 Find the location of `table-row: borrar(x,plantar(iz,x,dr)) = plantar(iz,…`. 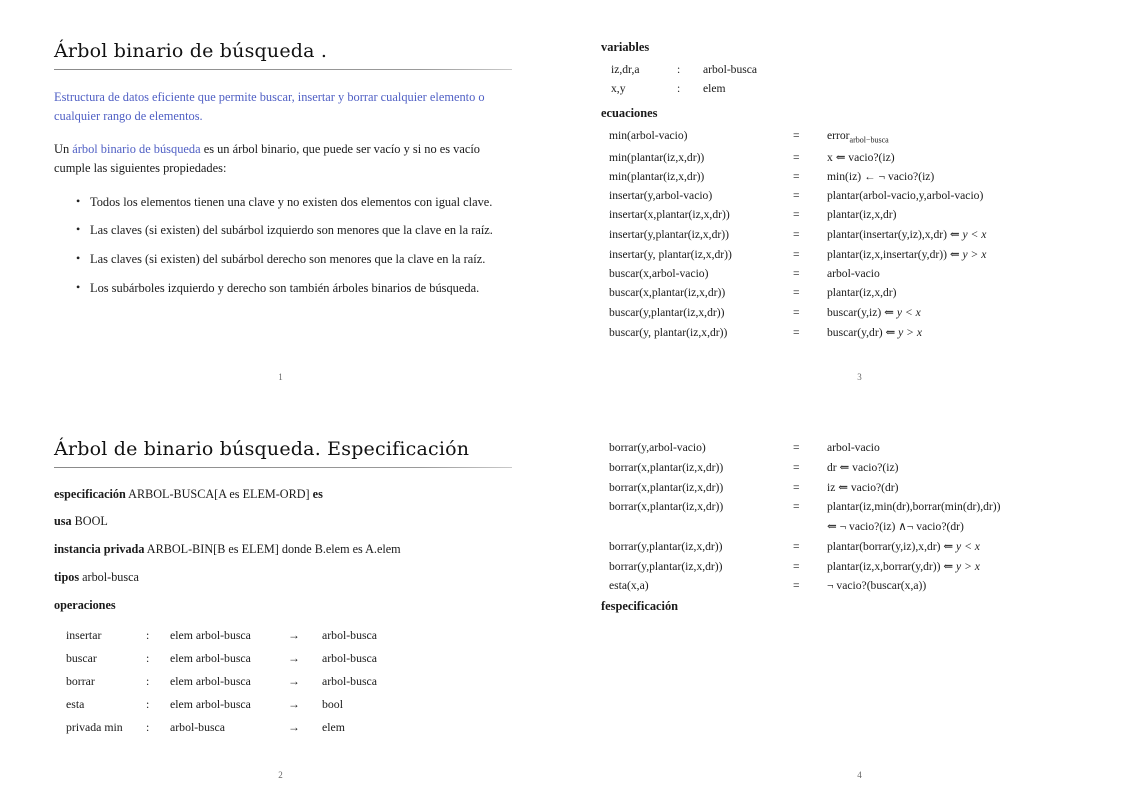

table-row: borrar(x,plantar(iz,x,dr)) = plantar(iz,… is located at coordinates (805, 506).